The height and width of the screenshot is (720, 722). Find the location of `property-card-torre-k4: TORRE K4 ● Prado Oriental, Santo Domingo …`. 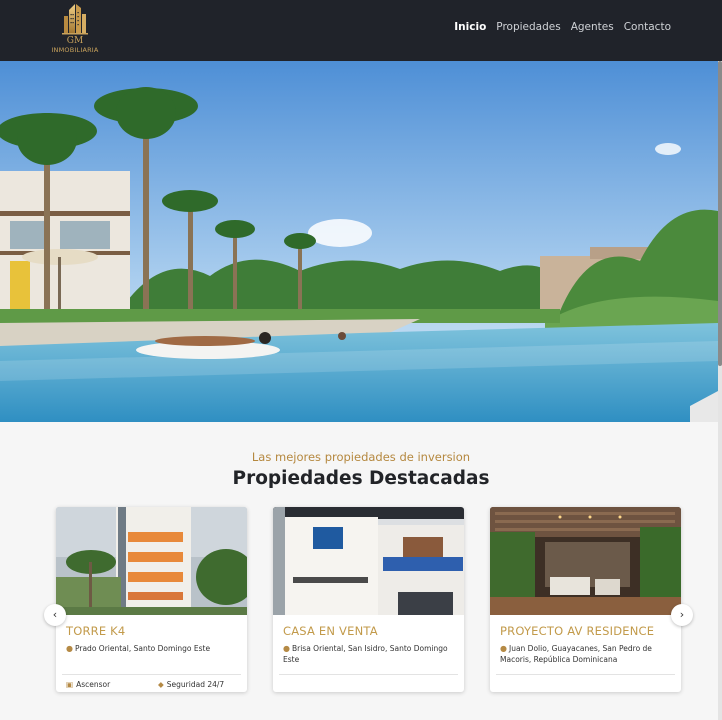

property-card-torre-k4: TORRE K4 ● Prado Oriental, Santo Domingo … is located at coordinates (151, 599).